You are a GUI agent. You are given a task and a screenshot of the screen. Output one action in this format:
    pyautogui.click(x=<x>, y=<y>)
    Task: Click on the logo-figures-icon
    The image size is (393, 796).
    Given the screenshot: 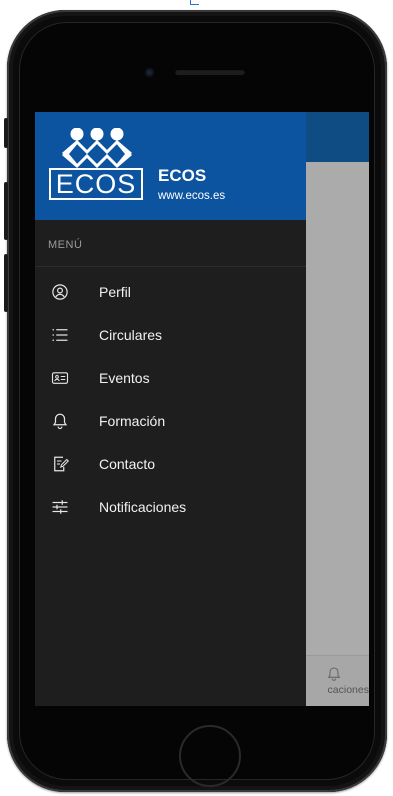 What is the action you would take?
    pyautogui.click(x=97, y=148)
    